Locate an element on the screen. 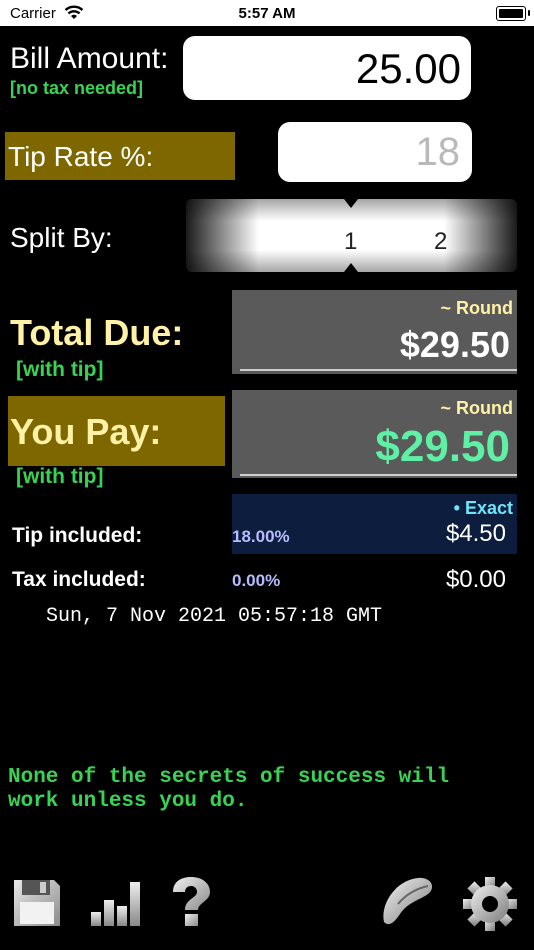 Image resolution: width=534 pixels, height=950 pixels. split-by-label: Split By: is located at coordinates (61, 237).